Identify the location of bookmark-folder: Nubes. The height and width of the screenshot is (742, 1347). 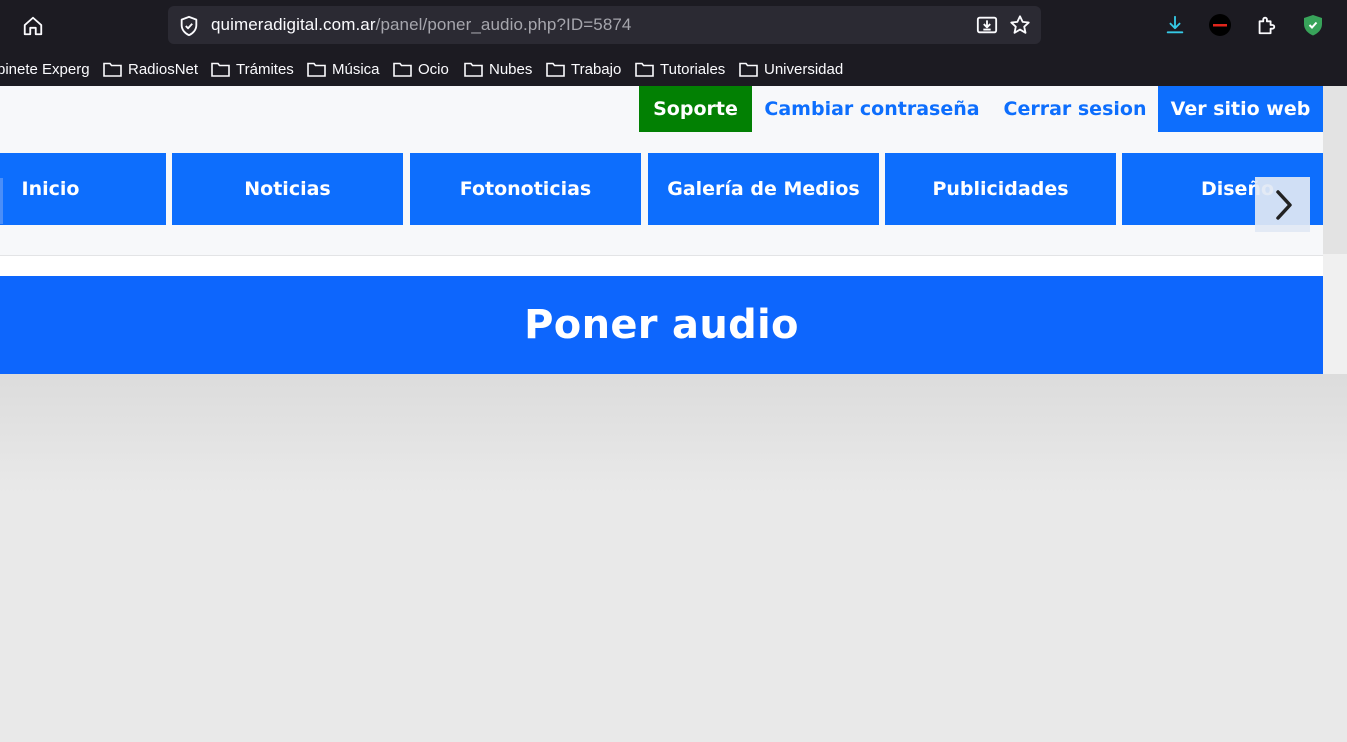
(498, 69).